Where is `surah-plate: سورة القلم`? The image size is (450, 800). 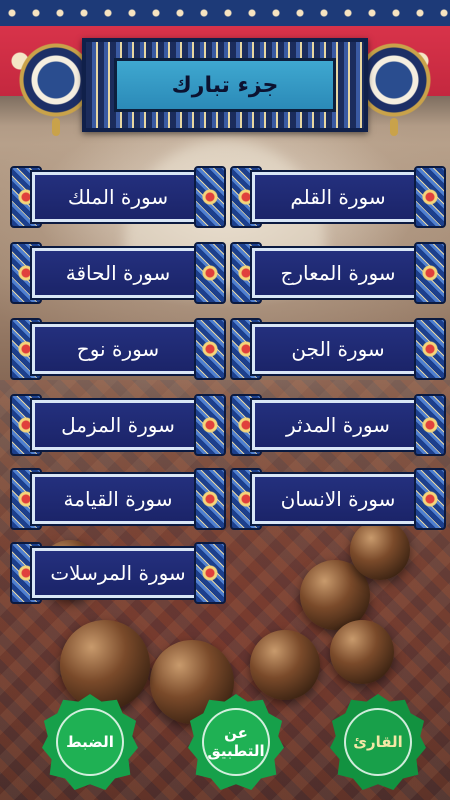
surah-plate: سورة القلم is located at coordinates (338, 197).